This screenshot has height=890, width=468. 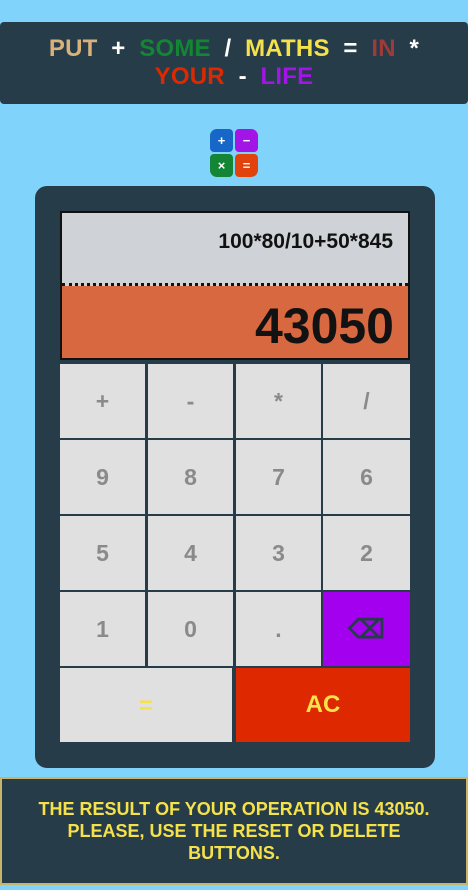 I want to click on slogan-banner: PUT + SOME / MATHS = IN * YOUR - LIFE, so click(x=234, y=63).